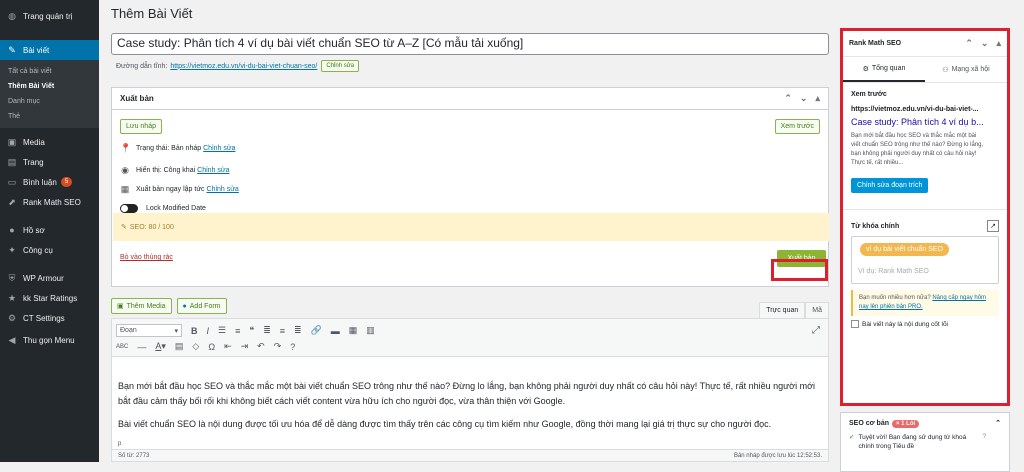  I want to click on strikethrough-icon: ABC, so click(122, 347).